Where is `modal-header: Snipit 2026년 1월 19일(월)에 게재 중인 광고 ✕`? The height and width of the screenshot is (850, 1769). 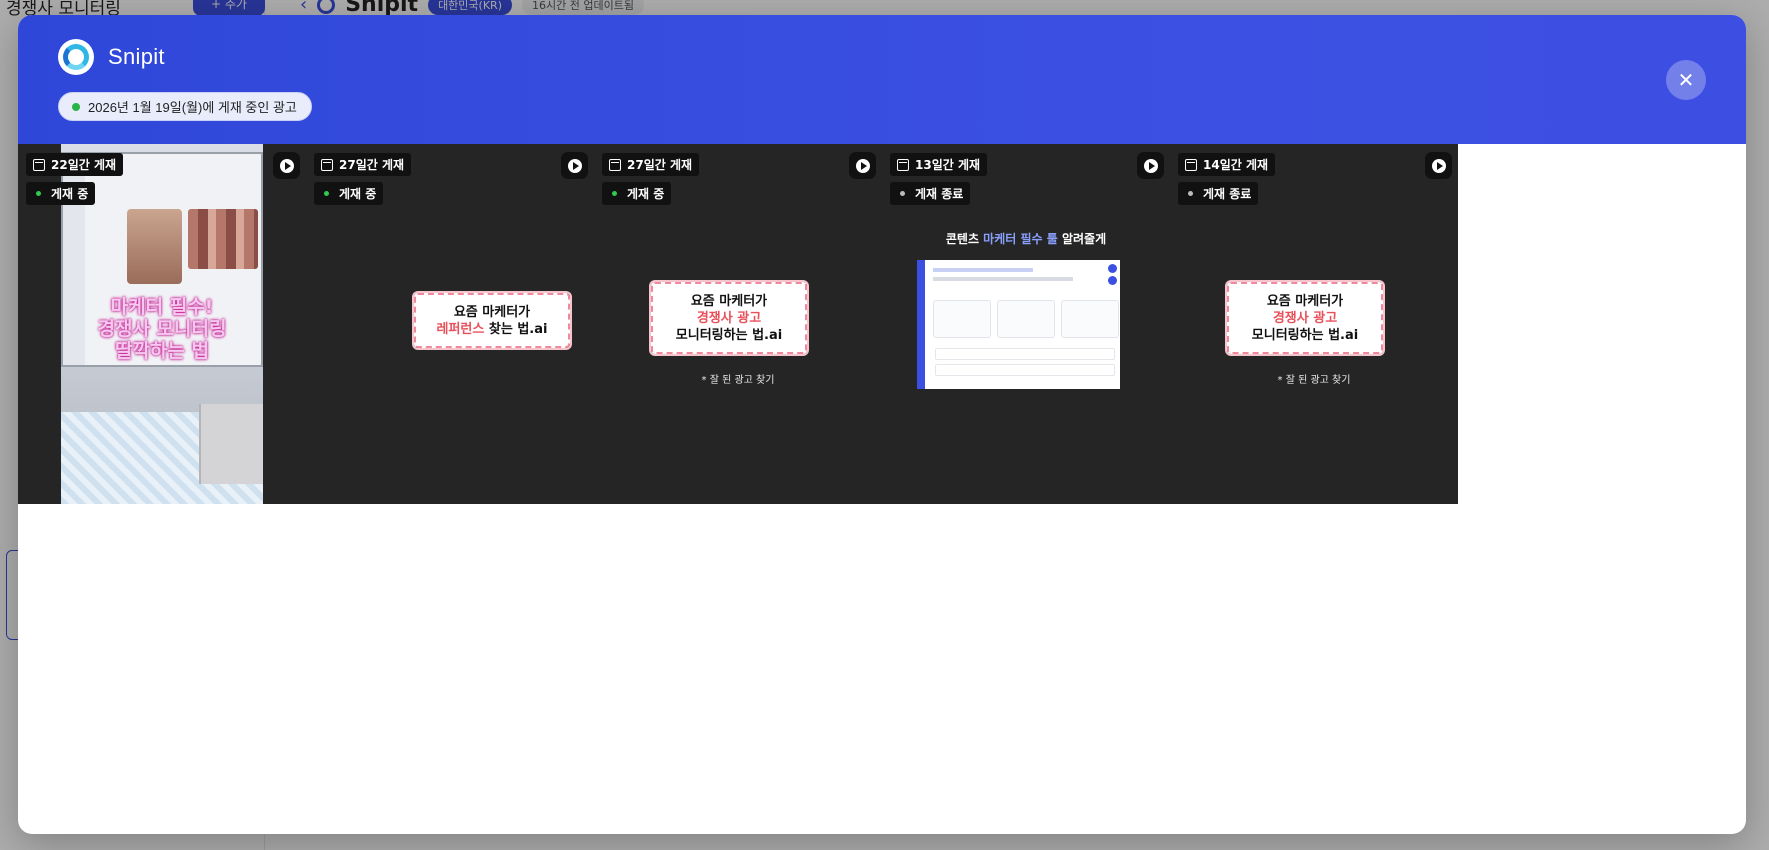
modal-header: Snipit 2026년 1월 19일(월)에 게재 중인 광고 ✕ is located at coordinates (882, 79).